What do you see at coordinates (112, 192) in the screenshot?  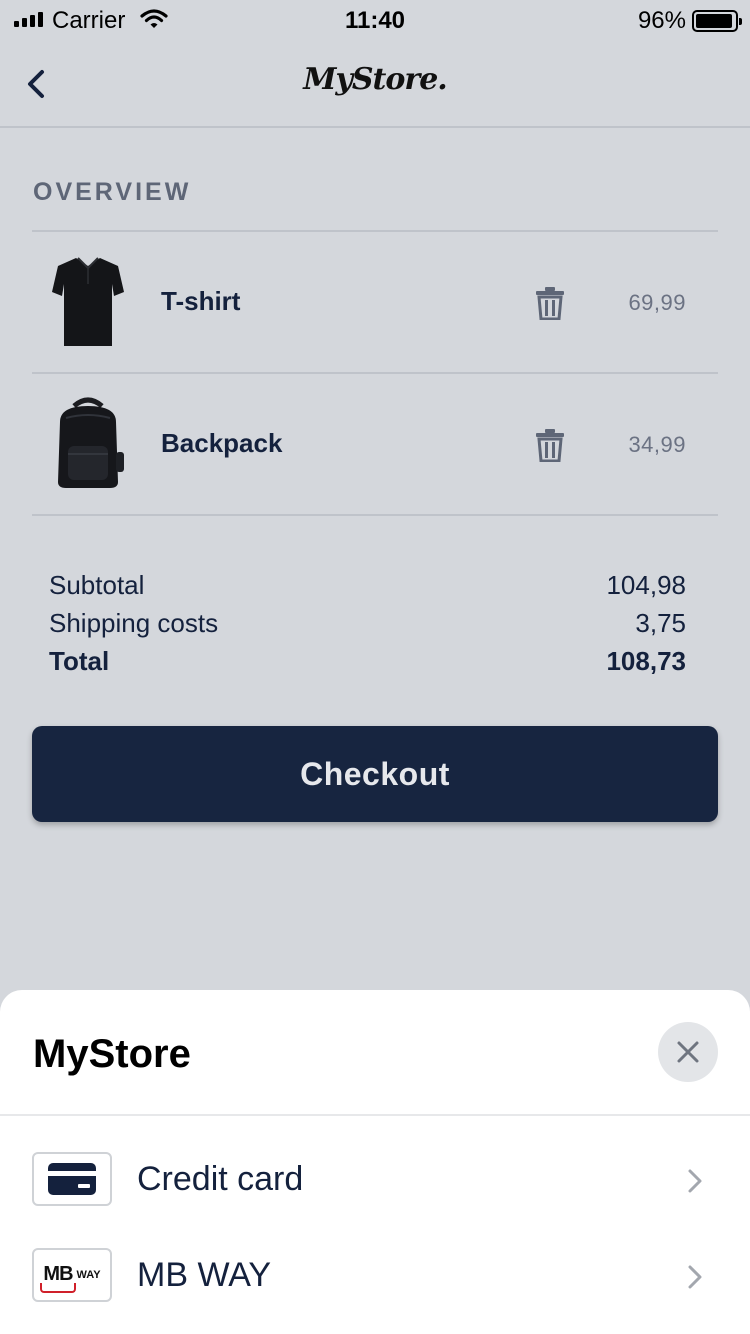 I see `overview-title: OVERVIEW` at bounding box center [112, 192].